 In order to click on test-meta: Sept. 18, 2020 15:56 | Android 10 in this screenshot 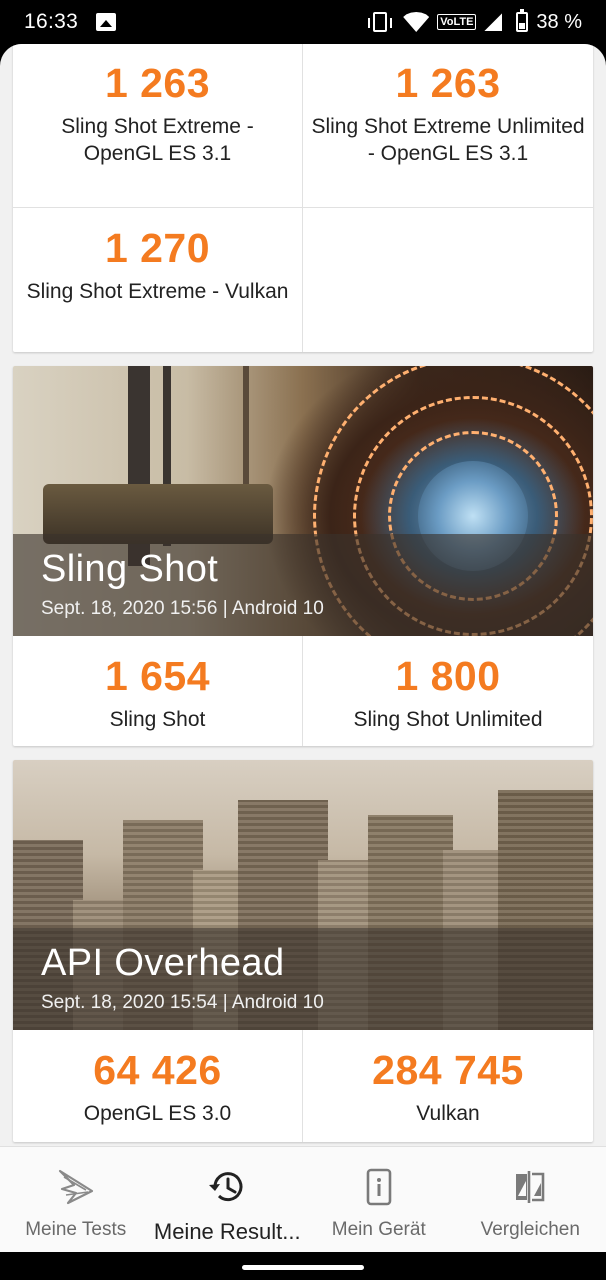, I will do `click(182, 608)`.